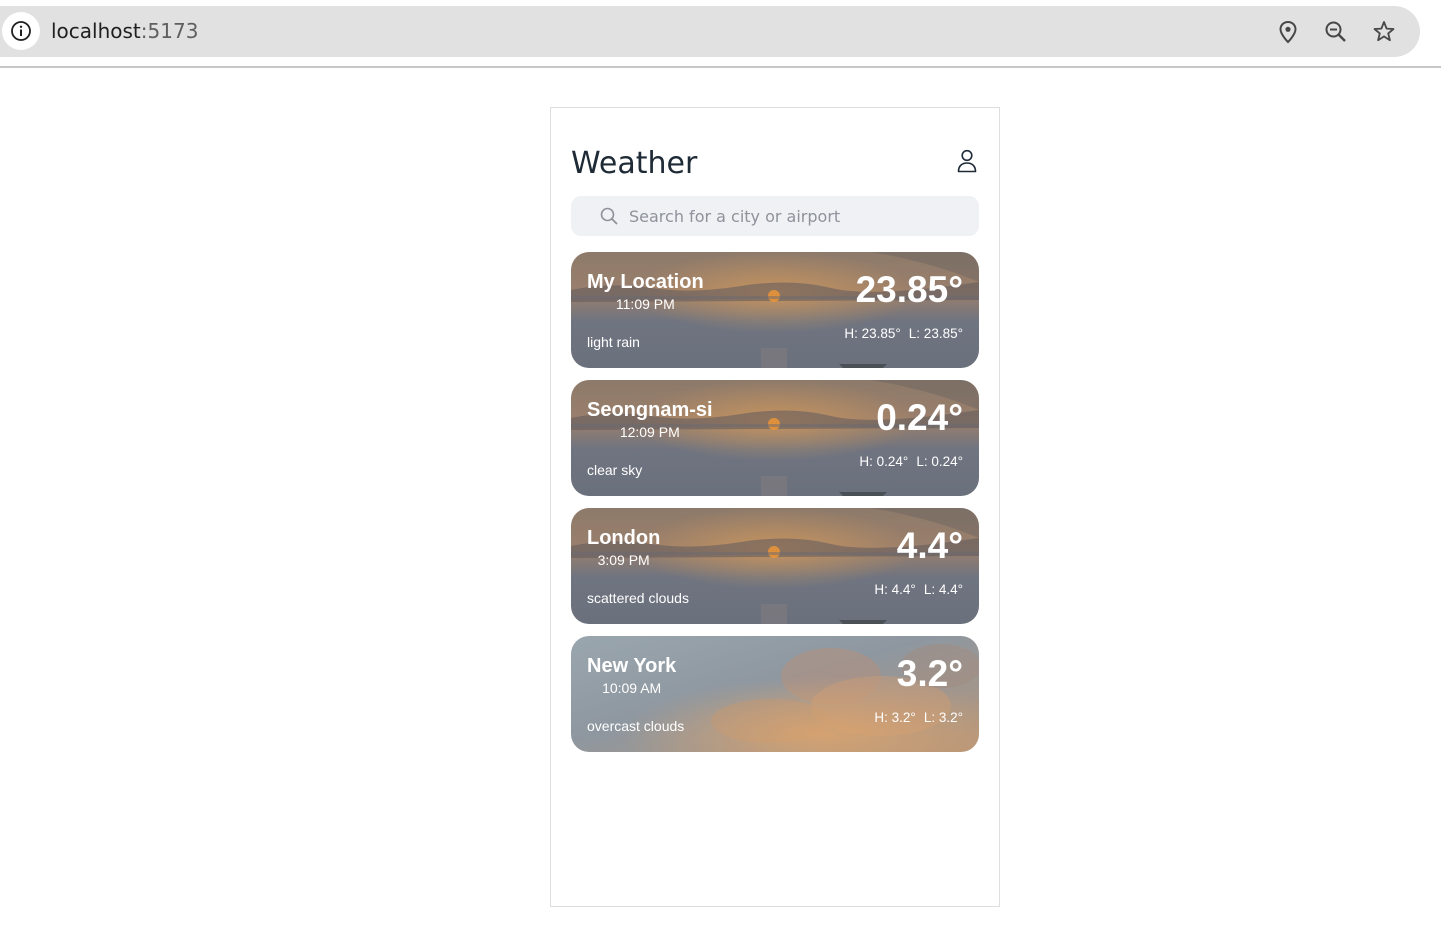 The width and height of the screenshot is (1441, 945). I want to click on address-bar: localhost:5173, so click(710, 31).